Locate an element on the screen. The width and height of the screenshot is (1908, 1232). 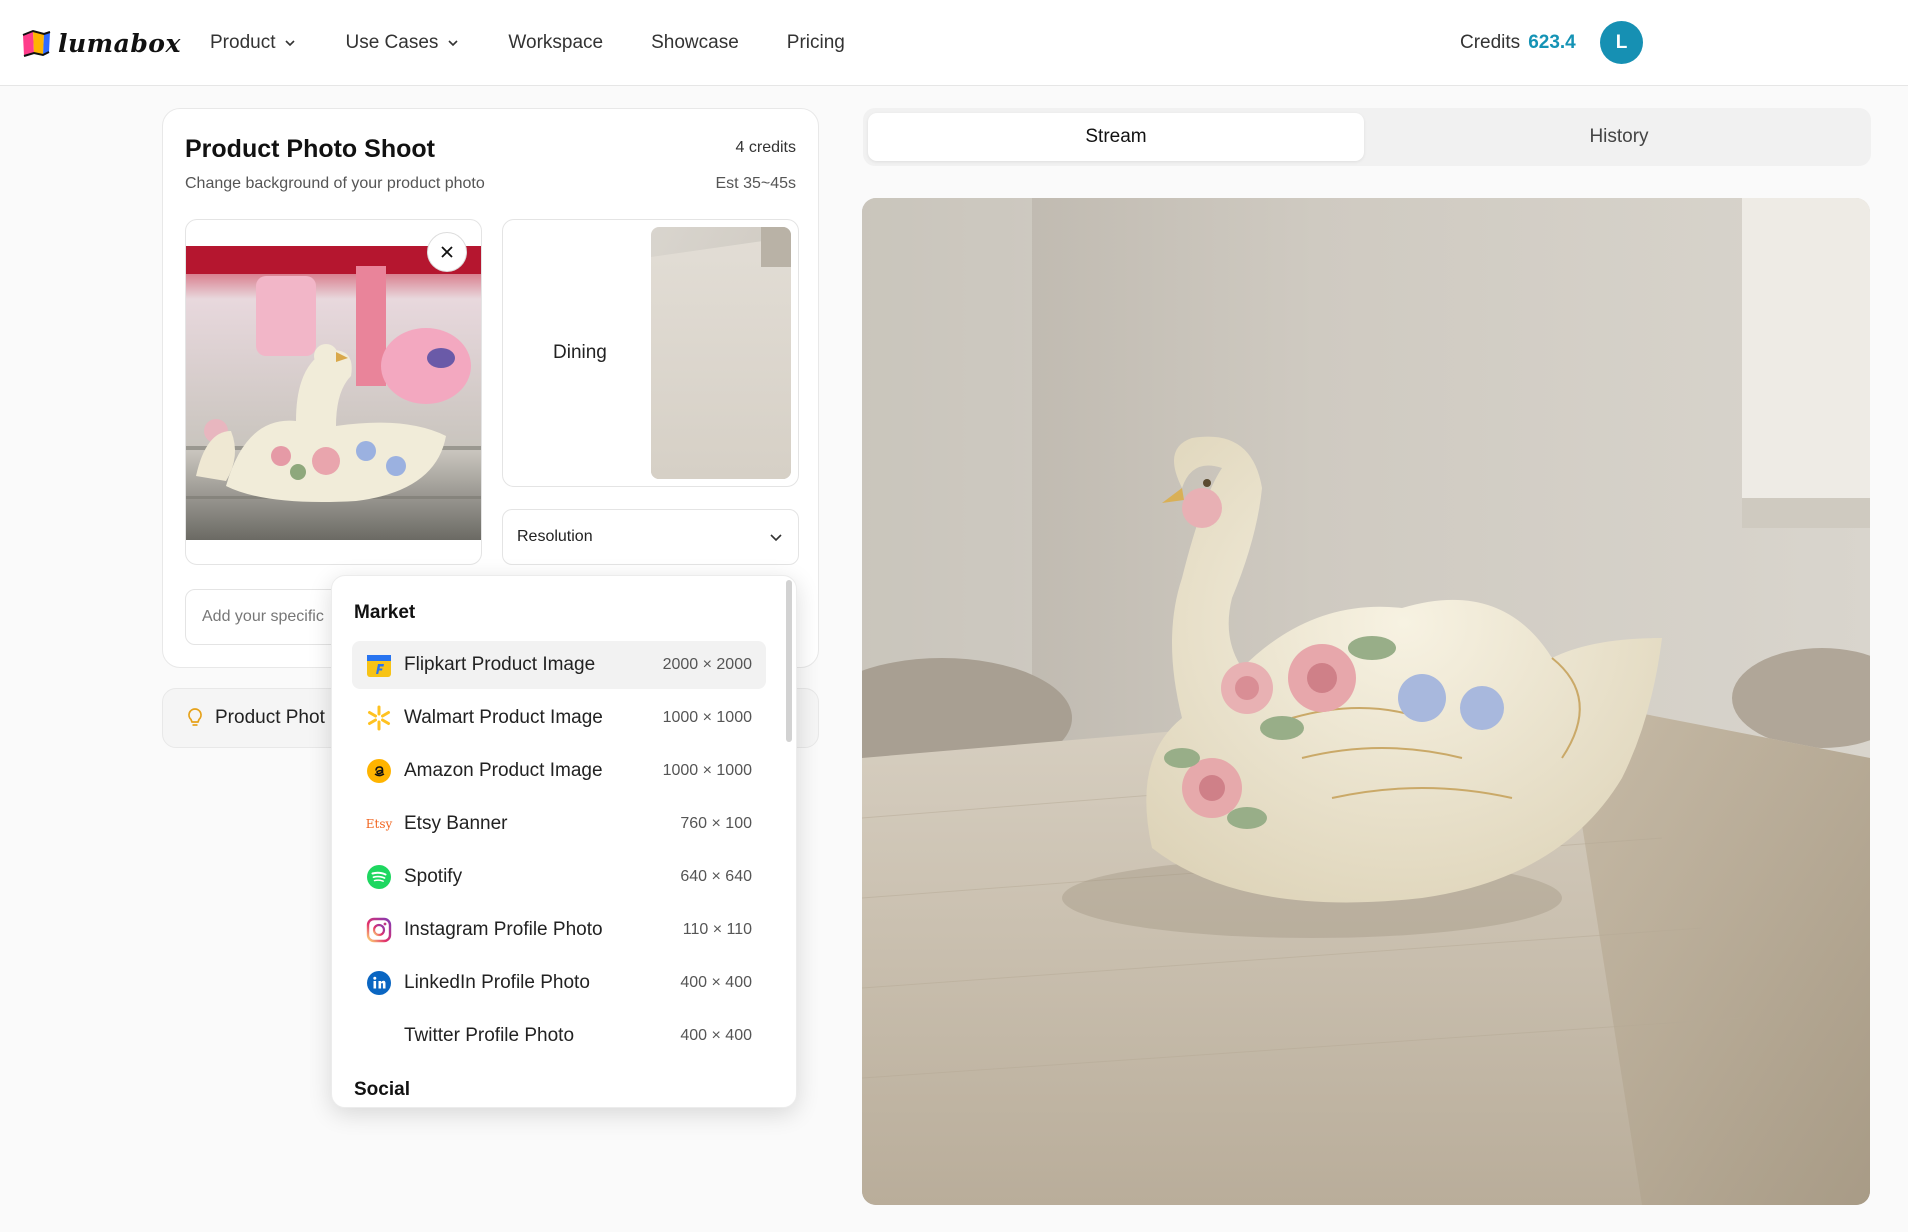
option-label: Twitter Profile Photo is located at coordinates (489, 1035).